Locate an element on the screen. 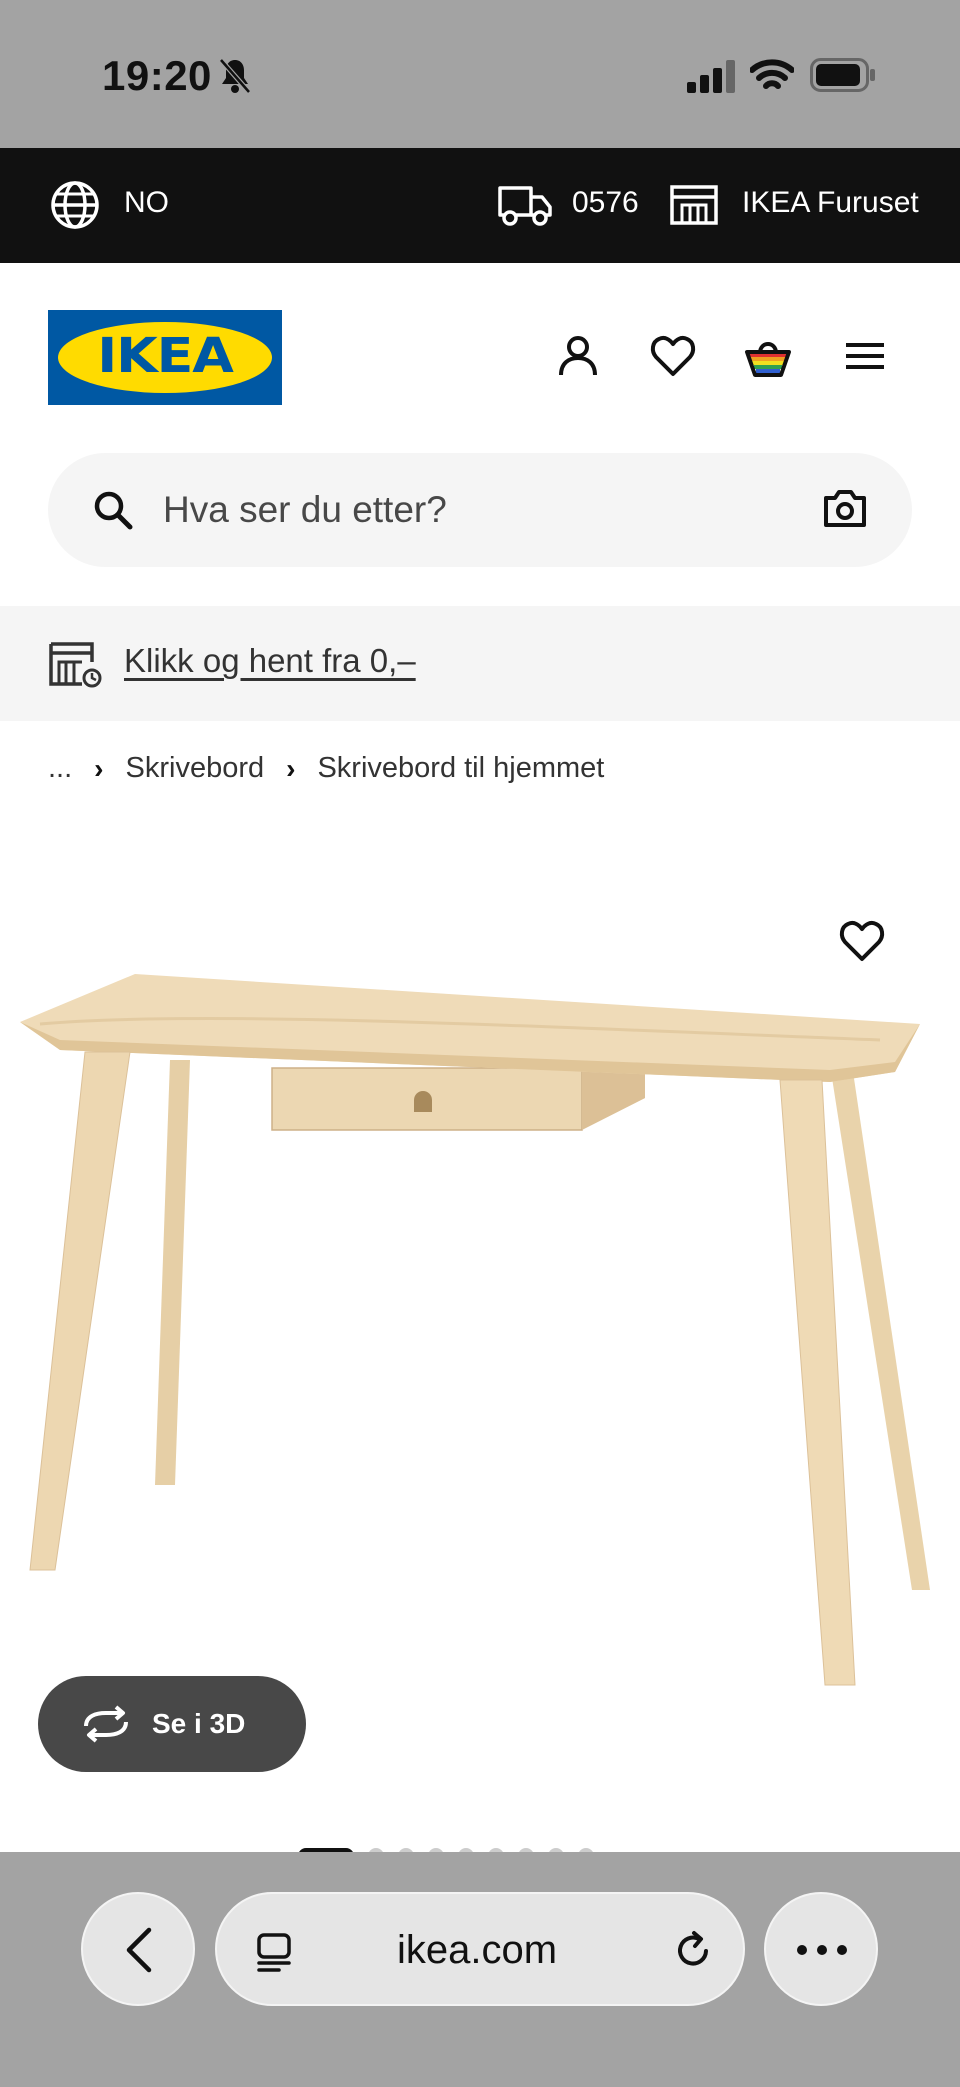 Image resolution: width=960 pixels, height=2087 pixels. globe-icon is located at coordinates (75, 205).